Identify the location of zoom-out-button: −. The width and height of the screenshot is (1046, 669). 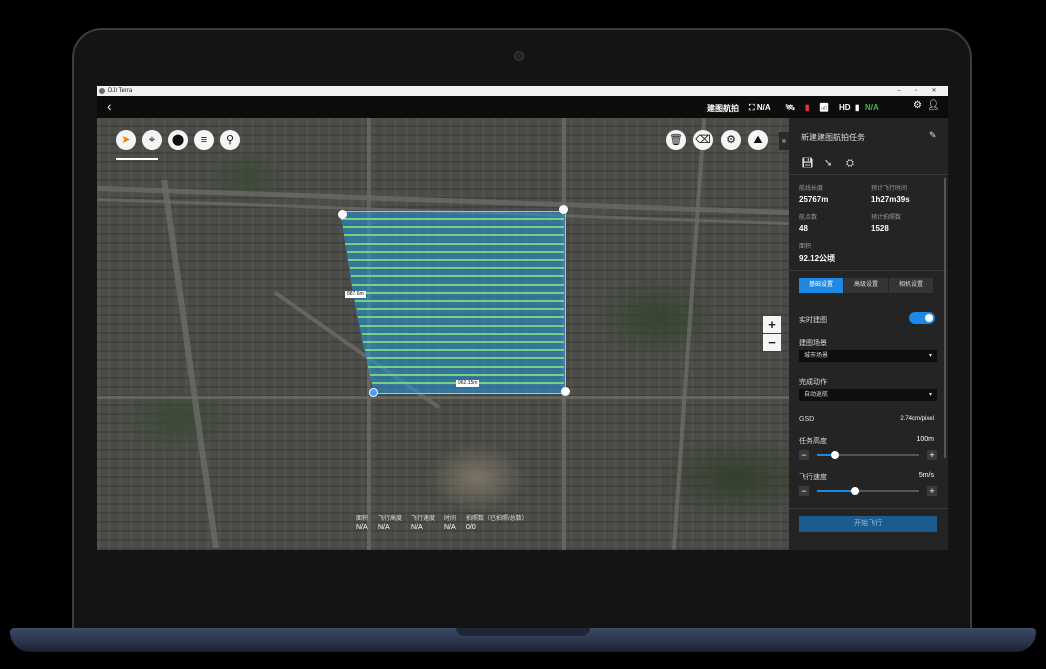
(772, 342).